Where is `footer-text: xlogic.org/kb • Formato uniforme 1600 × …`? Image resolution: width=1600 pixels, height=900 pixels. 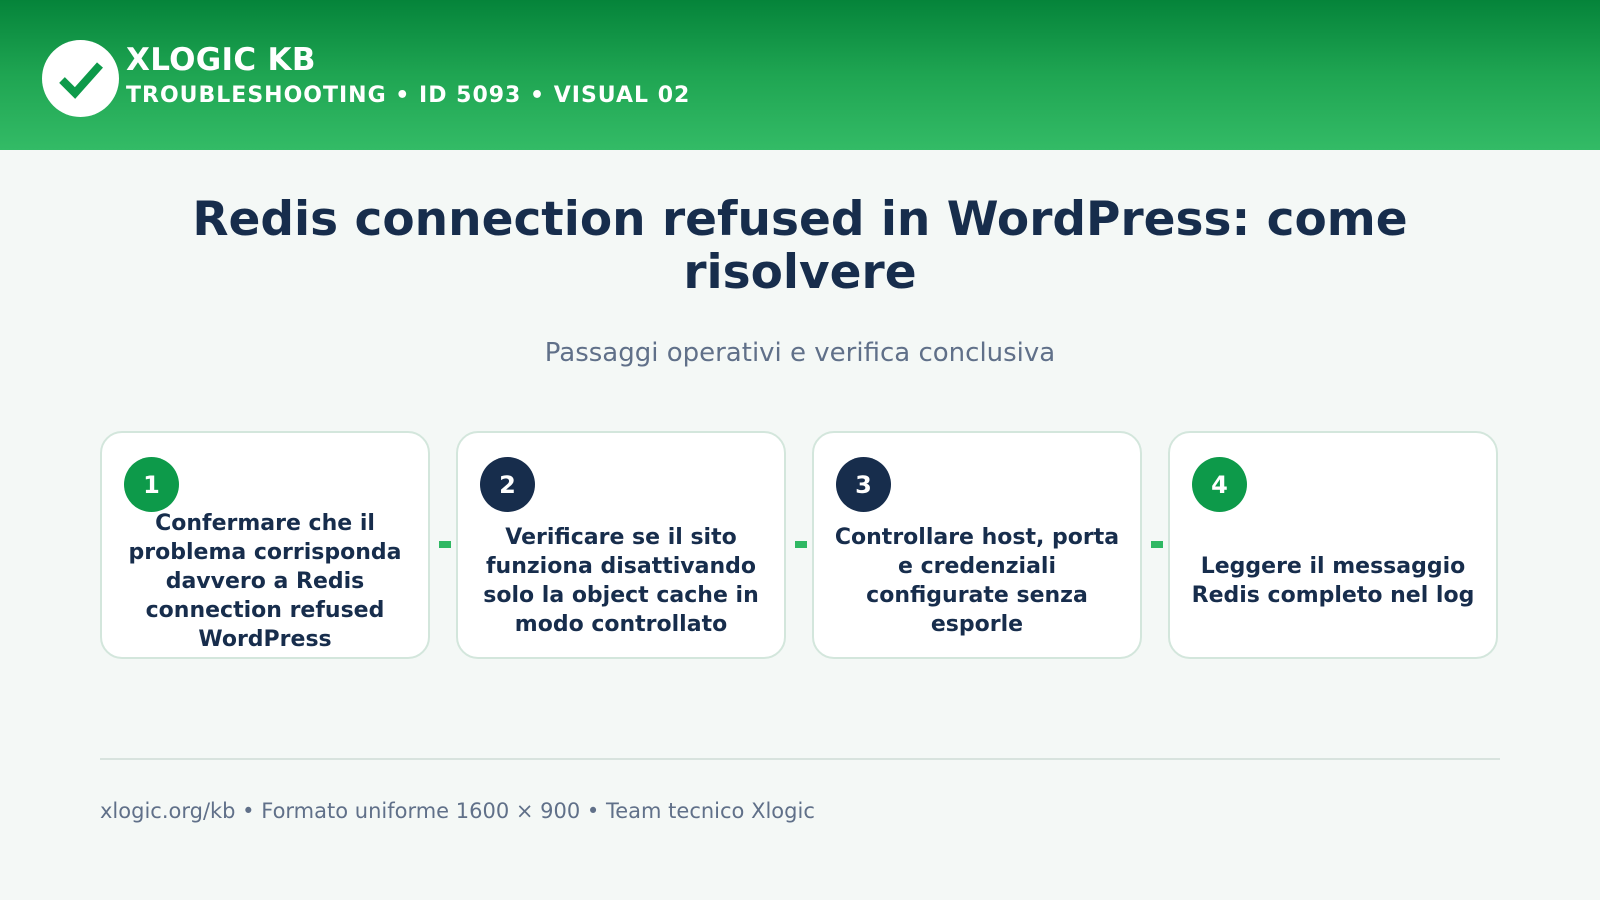
footer-text: xlogic.org/kb • Formato uniforme 1600 × … is located at coordinates (457, 811).